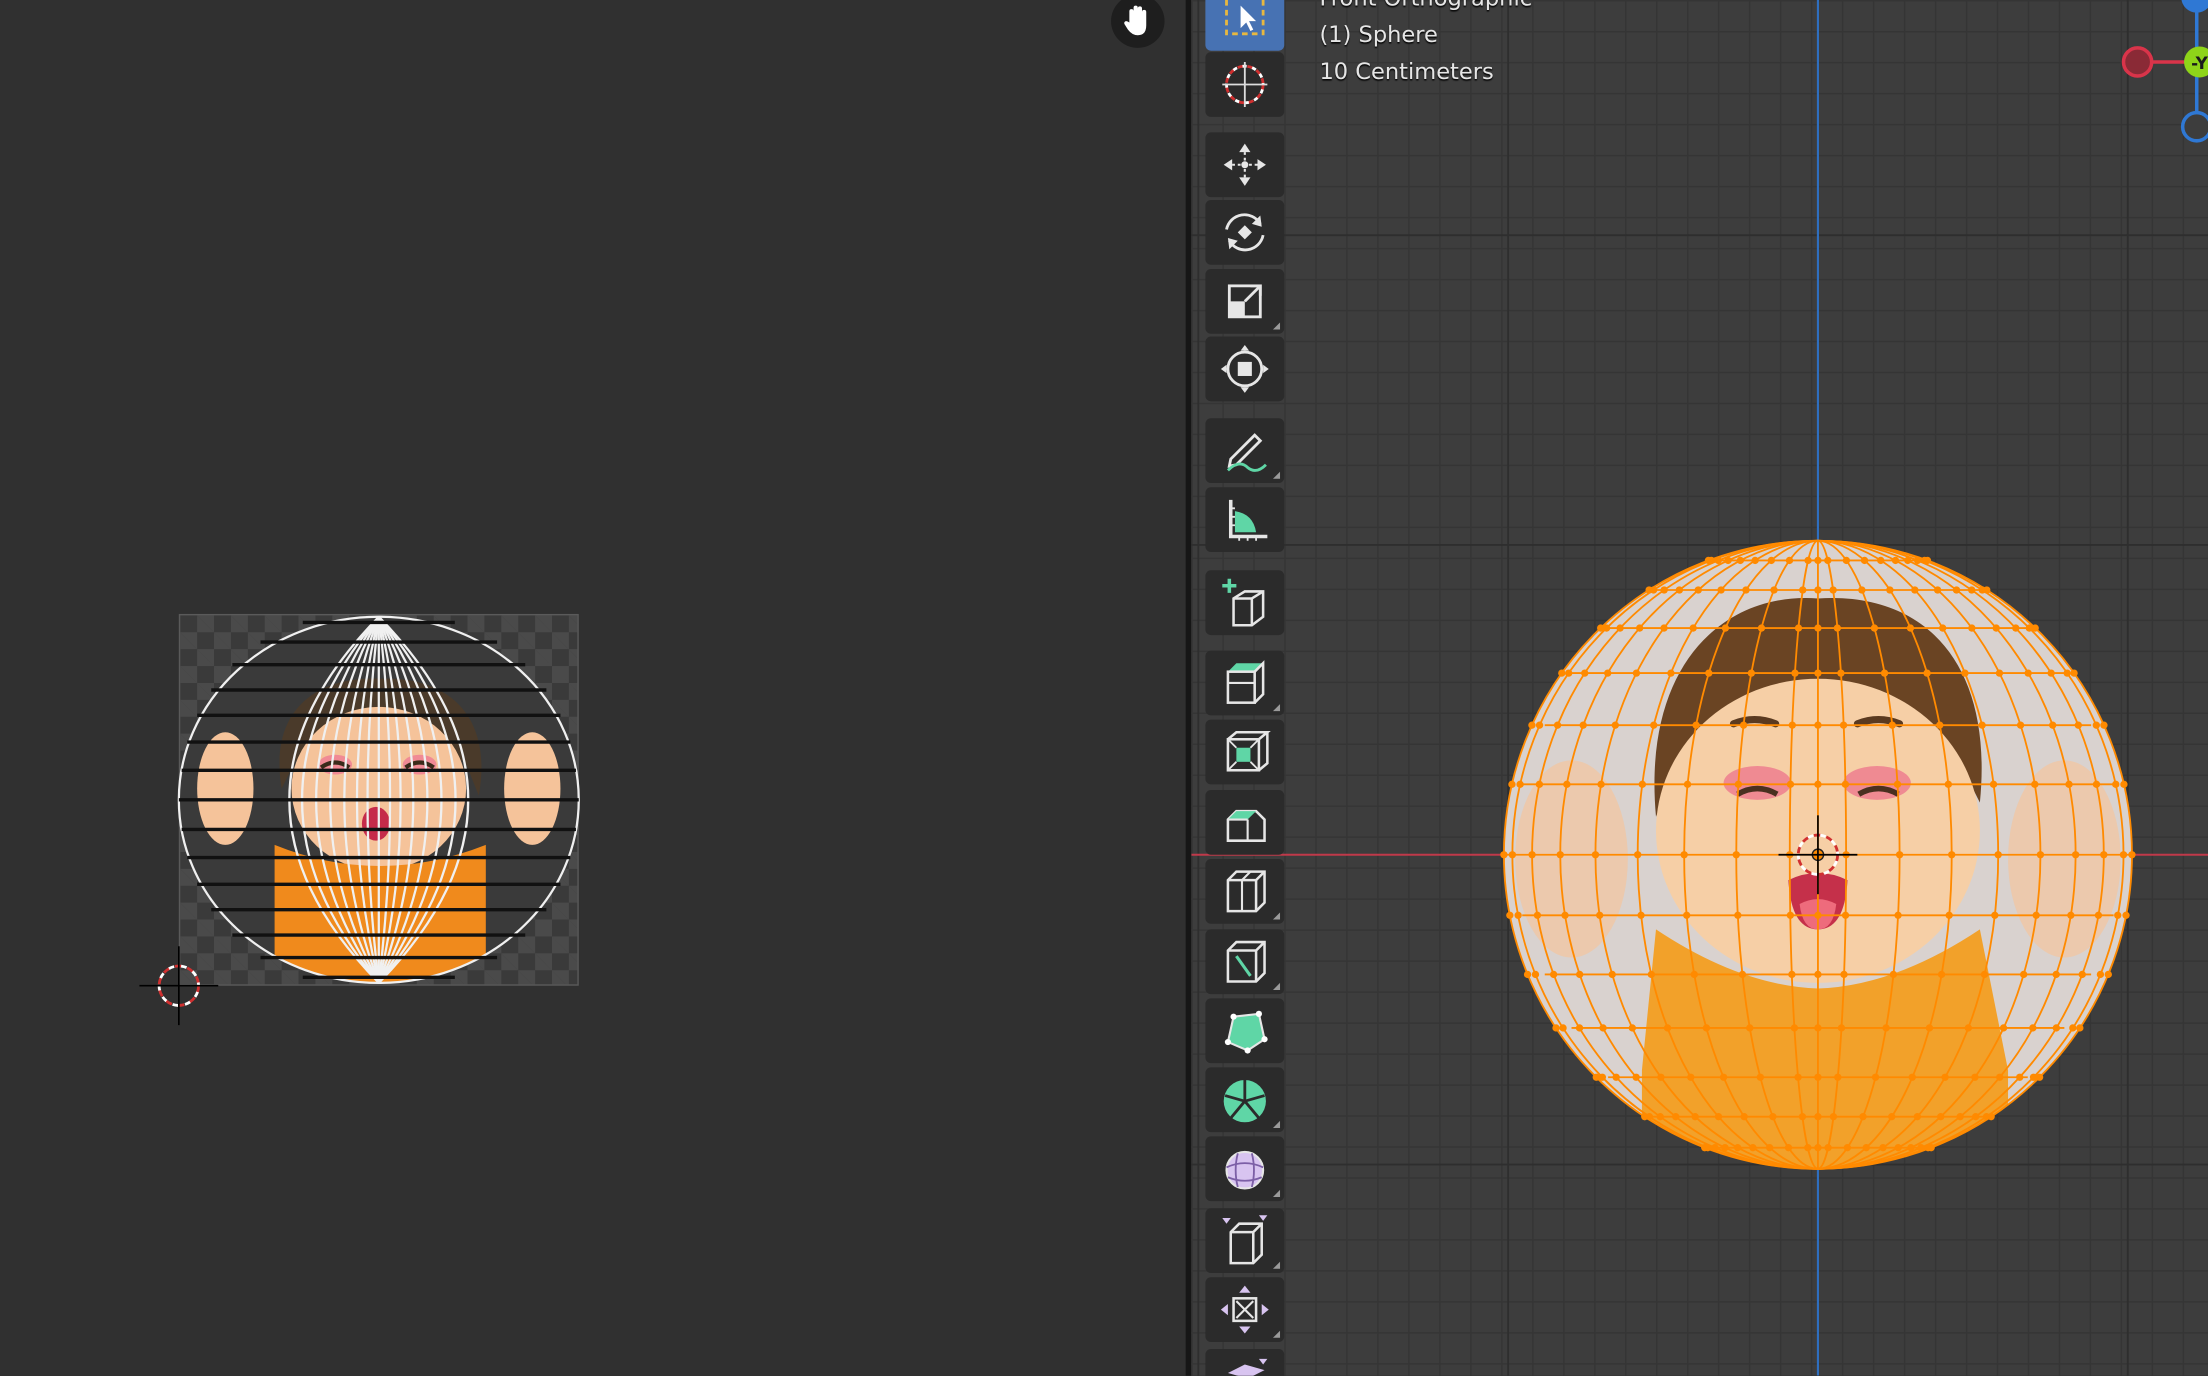  I want to click on loop-cut-tool, so click(1245, 891).